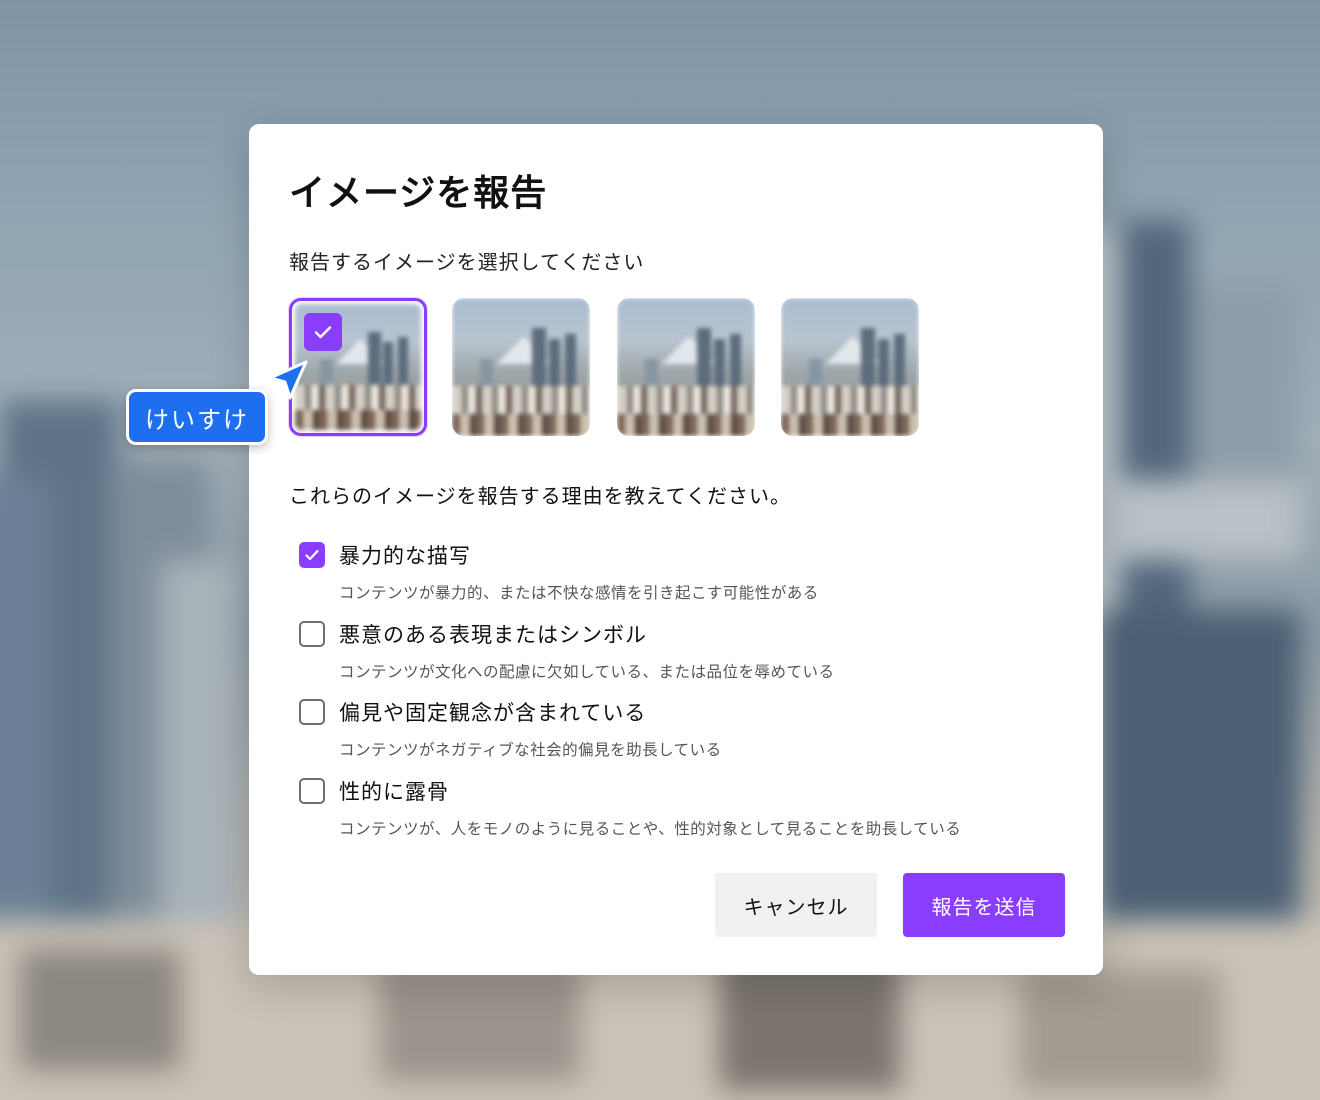  Describe the element at coordinates (493, 713) in the screenshot. I see `option-label: 偏見や固定観念が含まれている` at that location.